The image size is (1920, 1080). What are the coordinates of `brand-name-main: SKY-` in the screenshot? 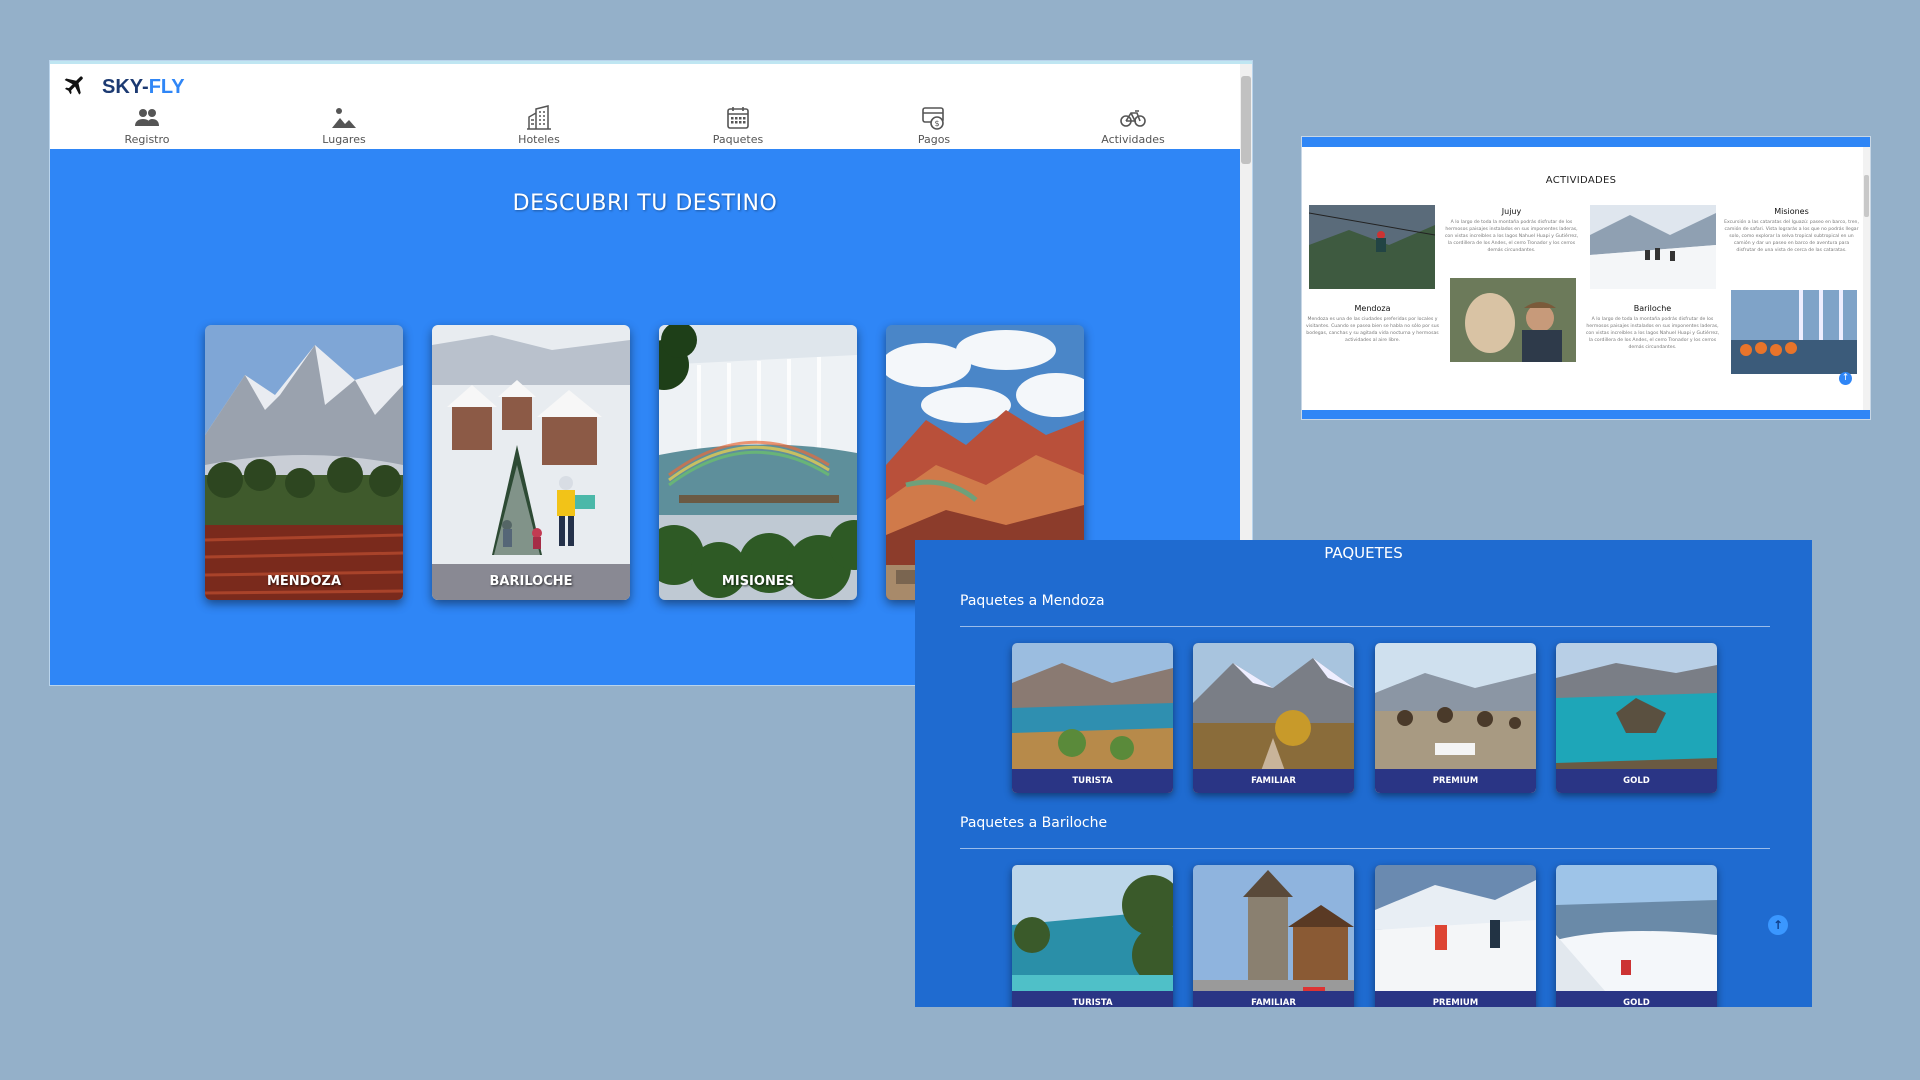 It's located at (125, 86).